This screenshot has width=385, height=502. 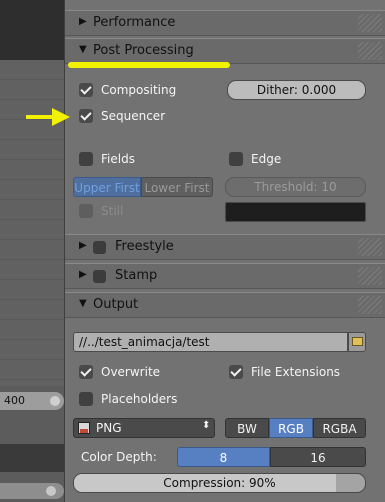 What do you see at coordinates (51, 491) in the screenshot?
I see `left-bottom-knob` at bounding box center [51, 491].